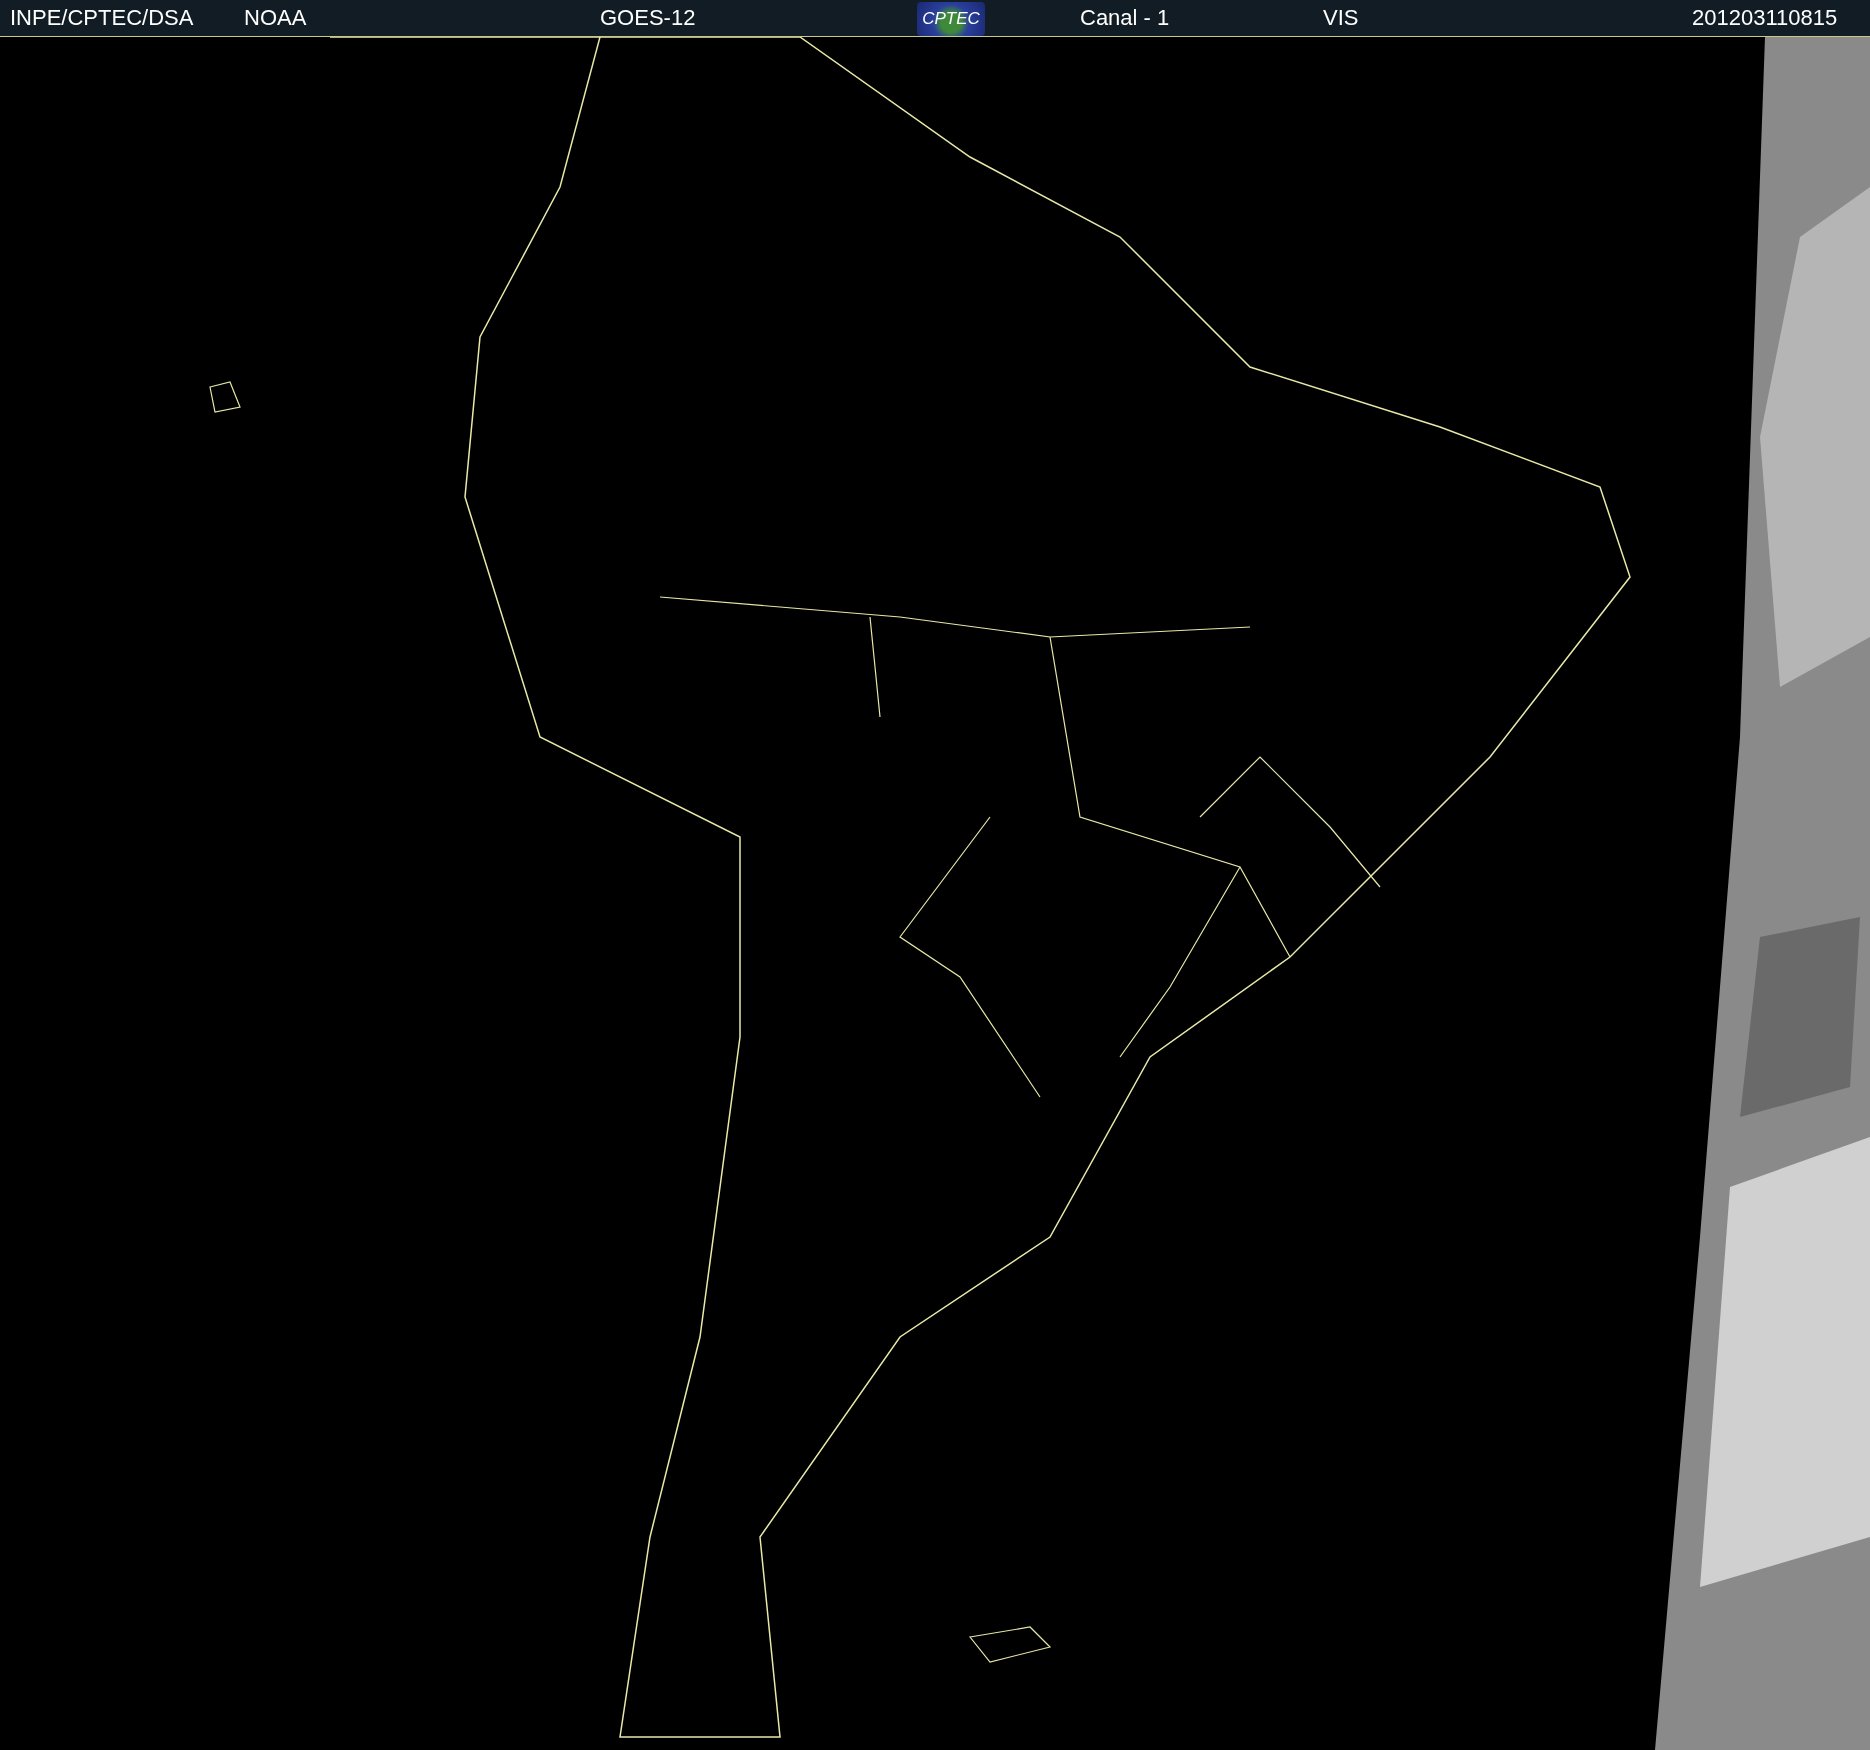 The image size is (1870, 1750). I want to click on logo: CPTEC, so click(951, 18).